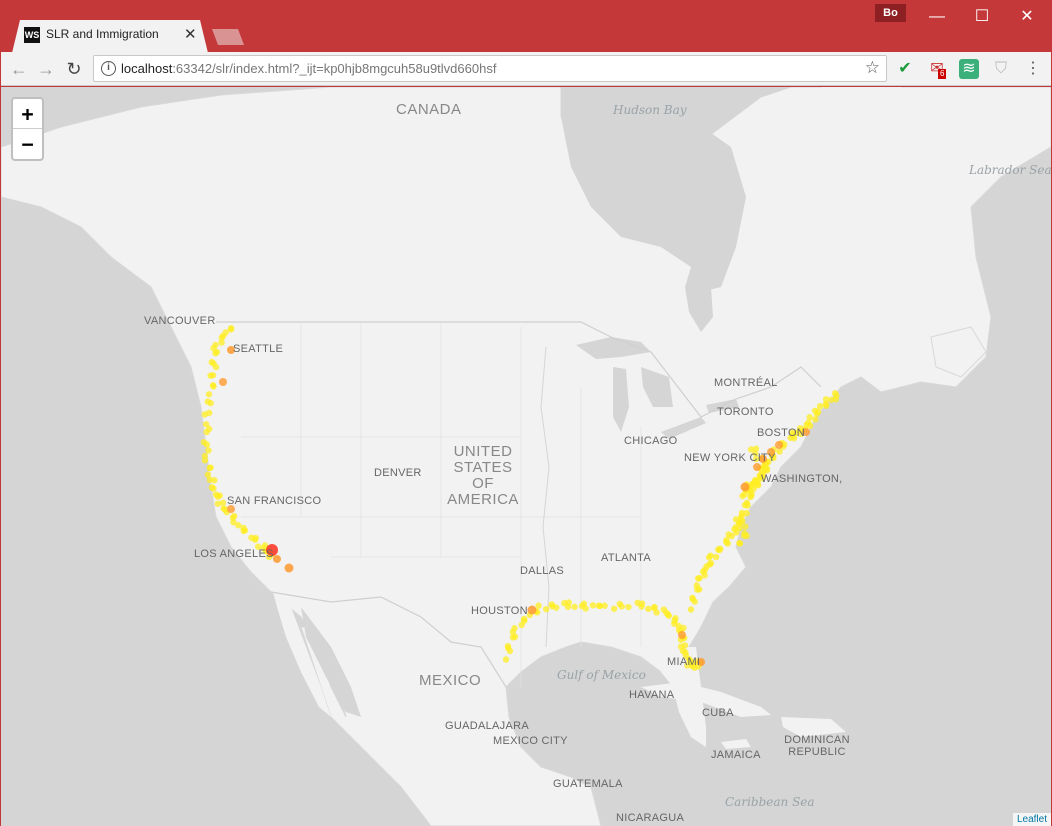 The width and height of the screenshot is (1052, 826). What do you see at coordinates (588, 784) in the screenshot?
I see `city-label: GUATEMALA` at bounding box center [588, 784].